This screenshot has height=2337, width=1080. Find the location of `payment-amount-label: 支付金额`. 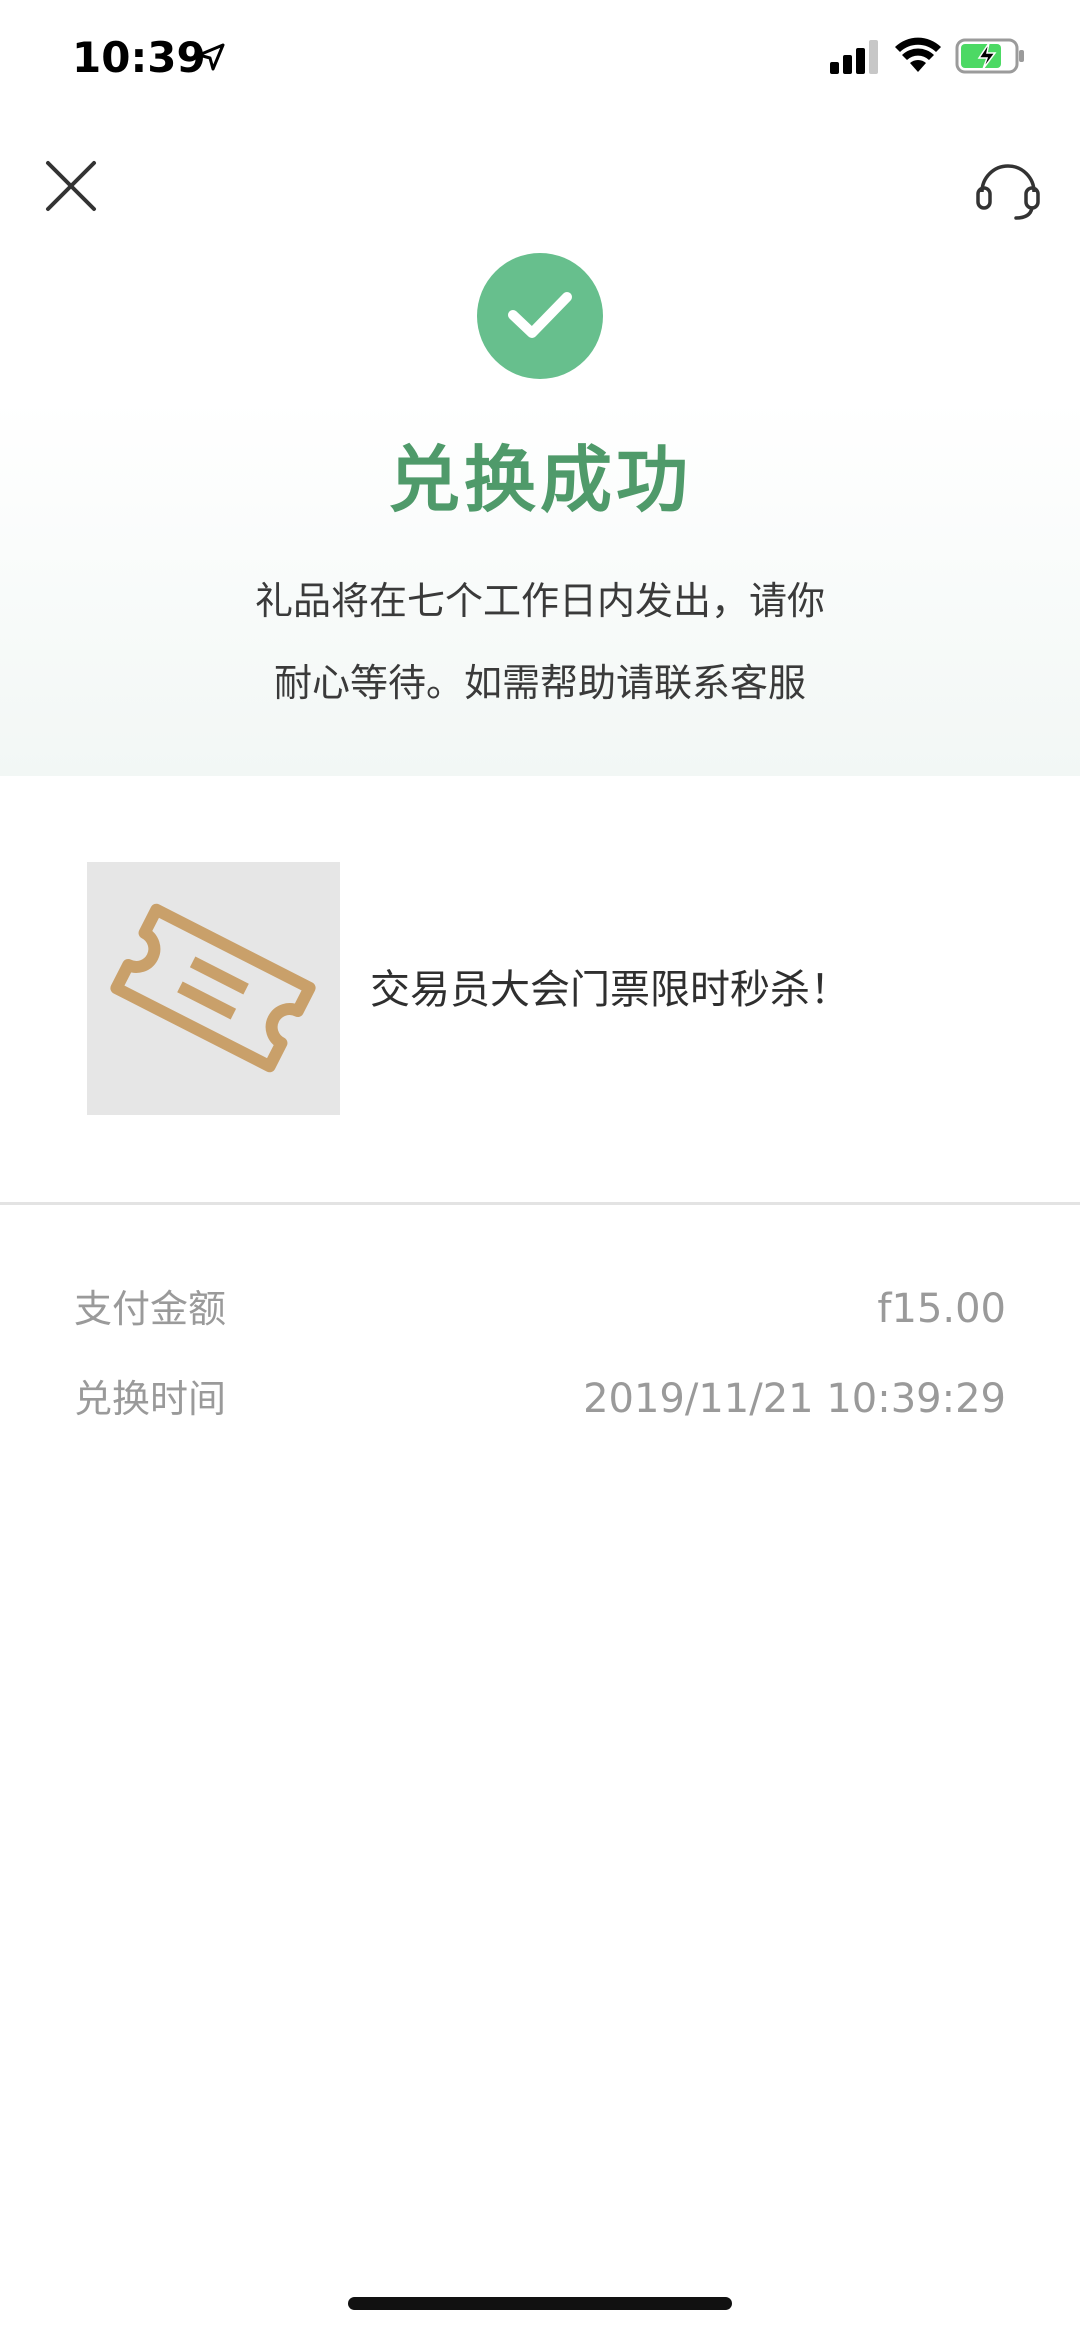

payment-amount-label: 支付金额 is located at coordinates (150, 1309).